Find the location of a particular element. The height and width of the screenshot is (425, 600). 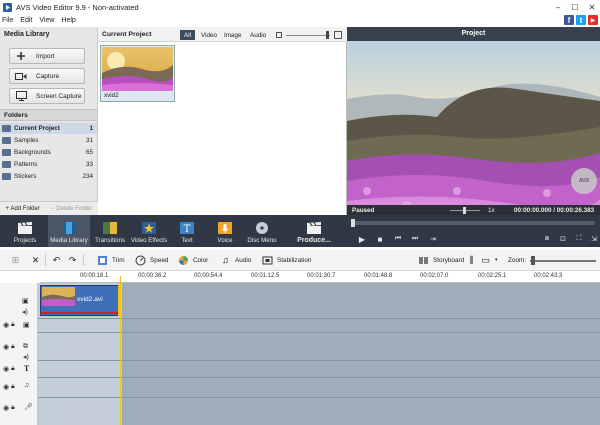

media-thumbnail is located at coordinates (137, 69).